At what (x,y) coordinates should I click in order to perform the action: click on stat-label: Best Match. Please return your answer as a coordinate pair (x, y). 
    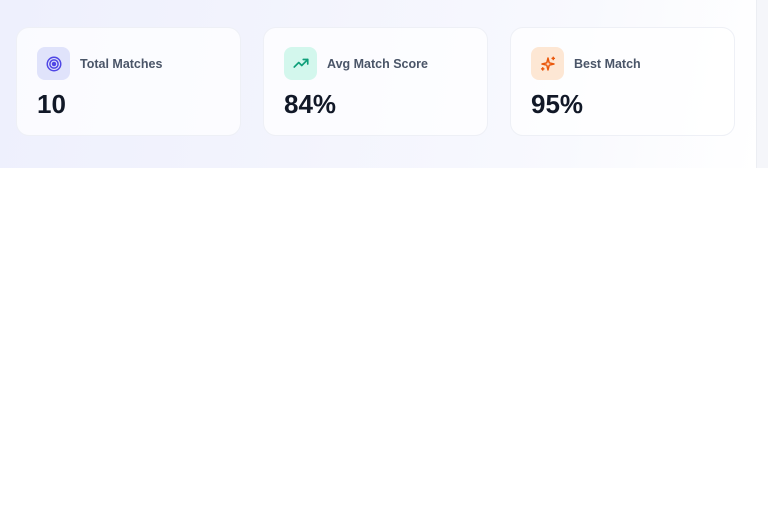
    Looking at the image, I should click on (607, 64).